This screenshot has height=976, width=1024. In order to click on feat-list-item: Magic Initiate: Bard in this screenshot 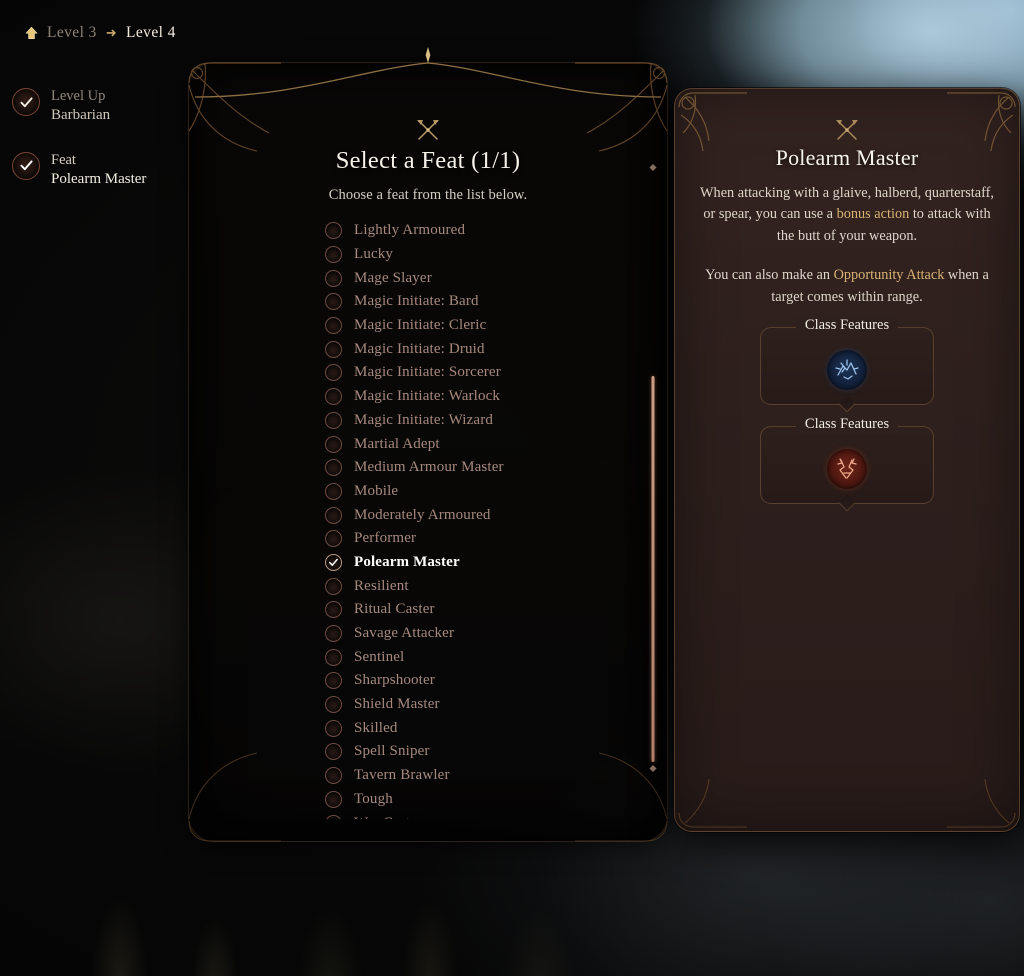, I will do `click(475, 302)`.